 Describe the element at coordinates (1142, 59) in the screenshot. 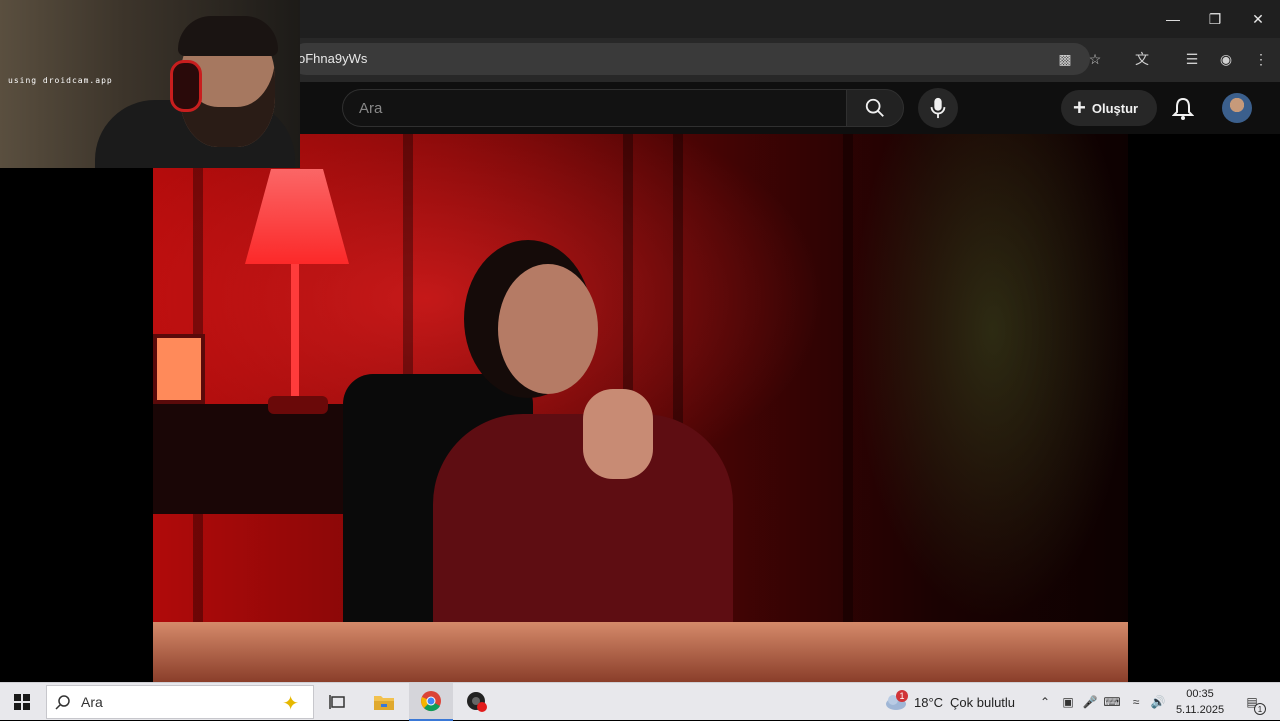

I see `translate-icon: 文` at that location.